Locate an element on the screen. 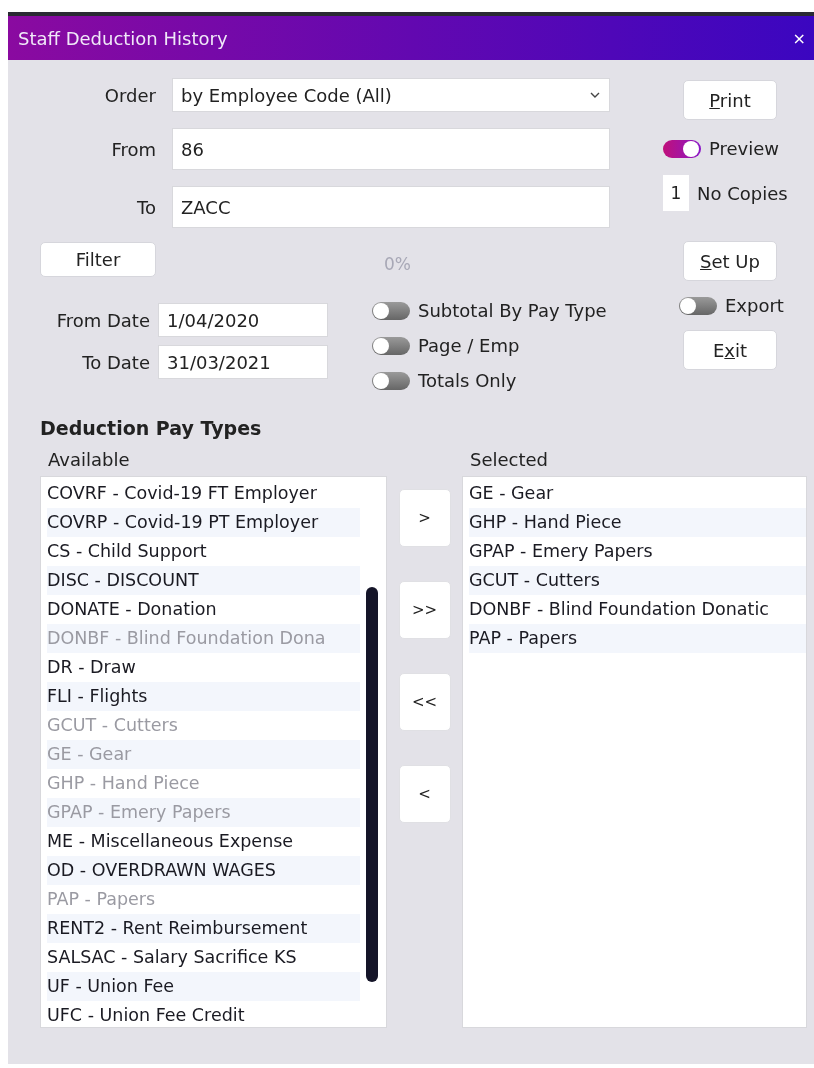 Image resolution: width=814 pixels, height=1068 pixels. copies-label: No Copies is located at coordinates (742, 193).